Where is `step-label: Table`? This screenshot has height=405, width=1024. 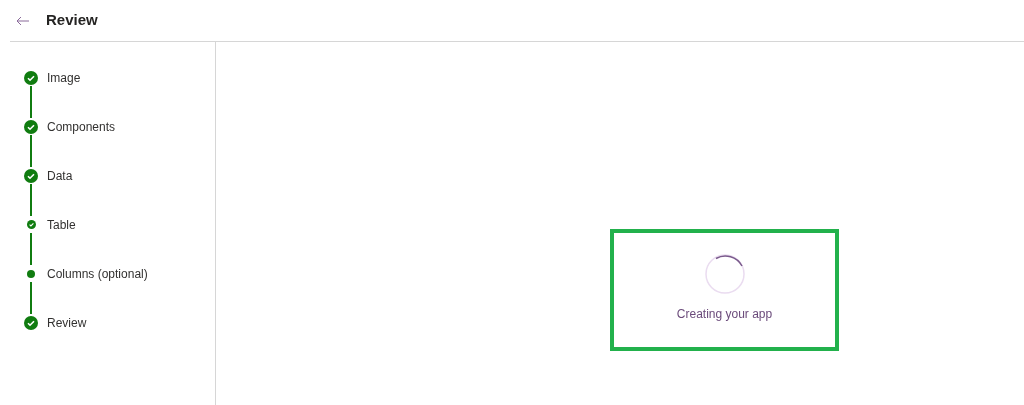
step-label: Table is located at coordinates (61, 225).